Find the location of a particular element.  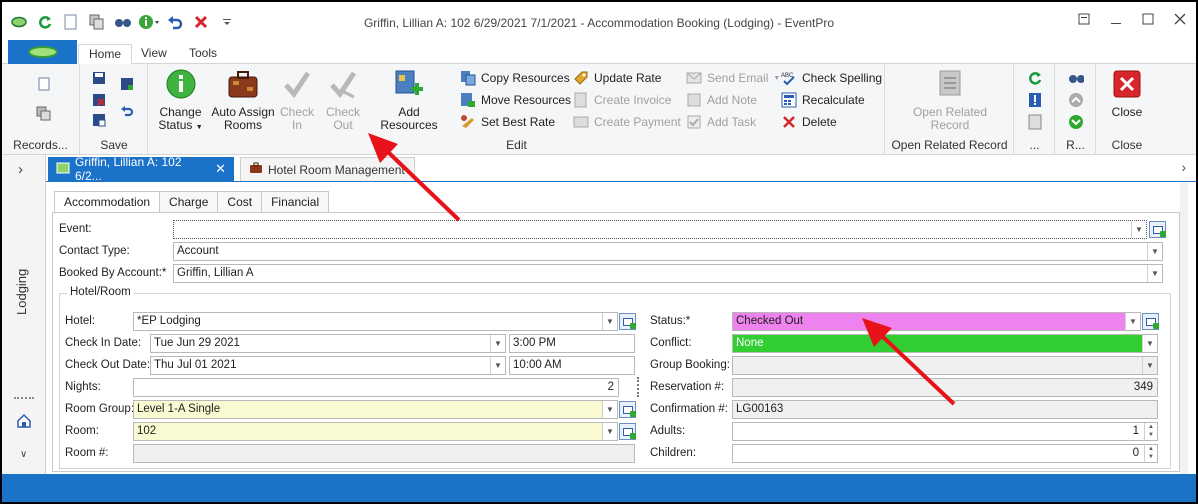

save-new-icon is located at coordinates (99, 120).